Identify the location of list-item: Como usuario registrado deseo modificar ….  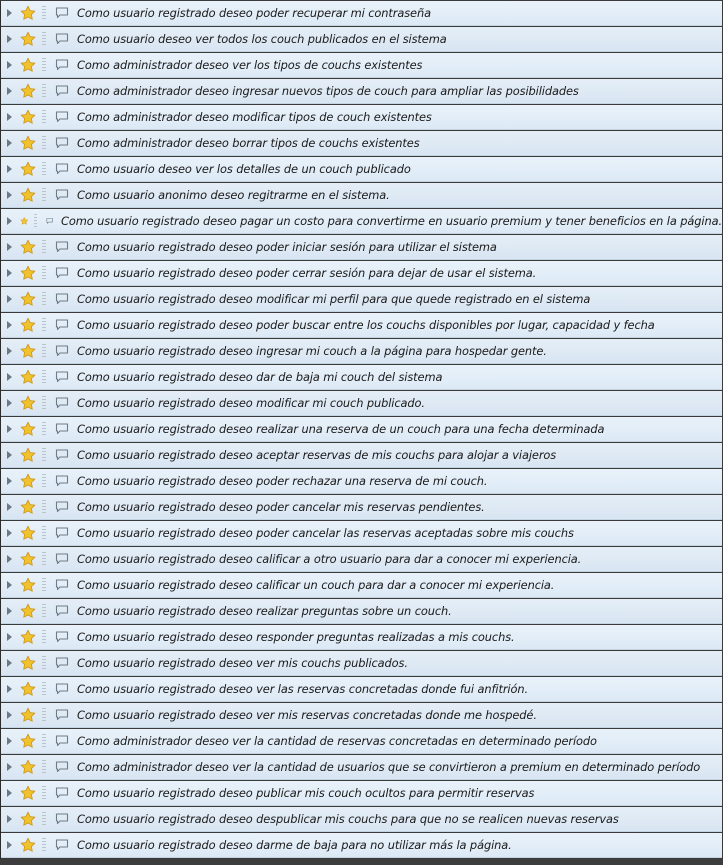
(361, 403).